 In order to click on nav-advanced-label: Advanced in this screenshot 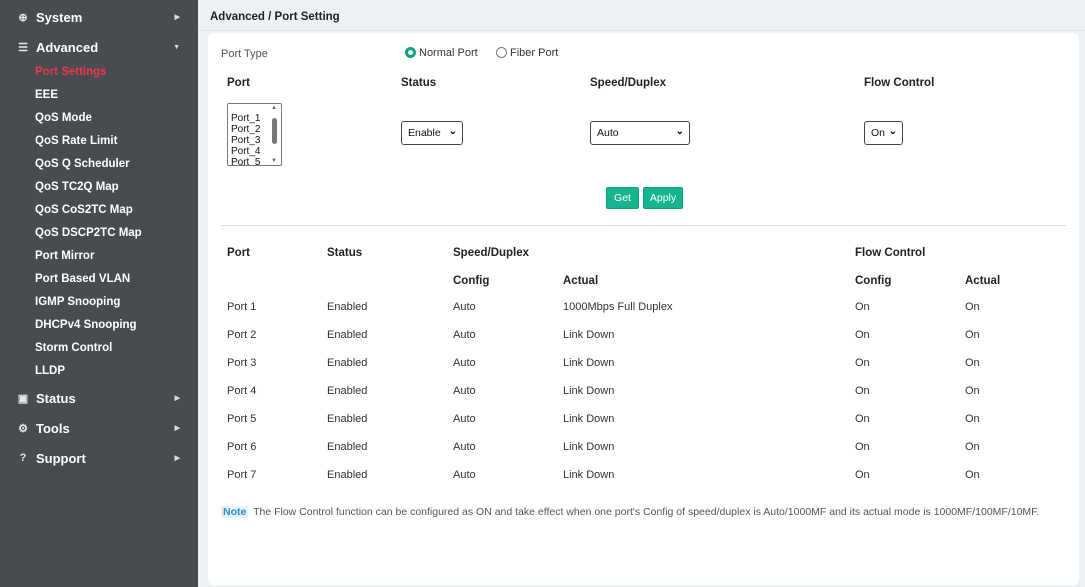, I will do `click(67, 47)`.